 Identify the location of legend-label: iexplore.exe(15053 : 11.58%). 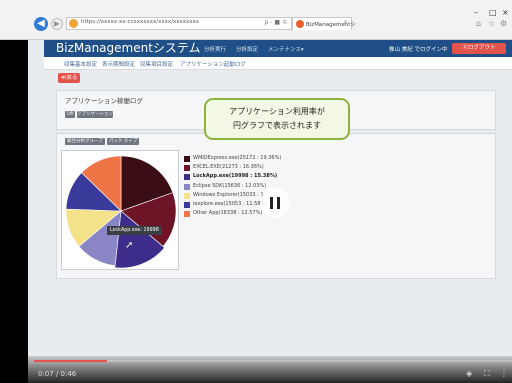
(230, 203).